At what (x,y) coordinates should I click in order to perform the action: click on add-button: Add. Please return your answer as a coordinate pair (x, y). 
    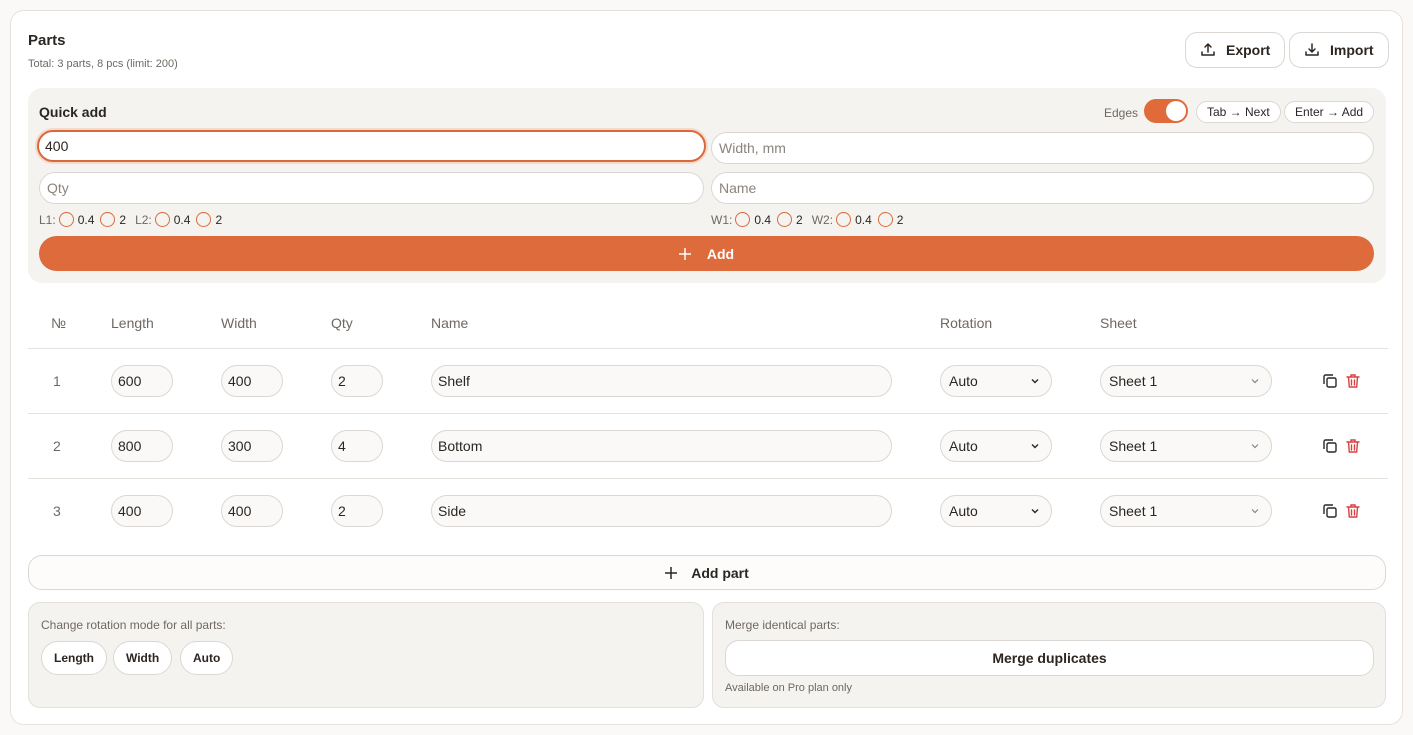
    Looking at the image, I should click on (706, 253).